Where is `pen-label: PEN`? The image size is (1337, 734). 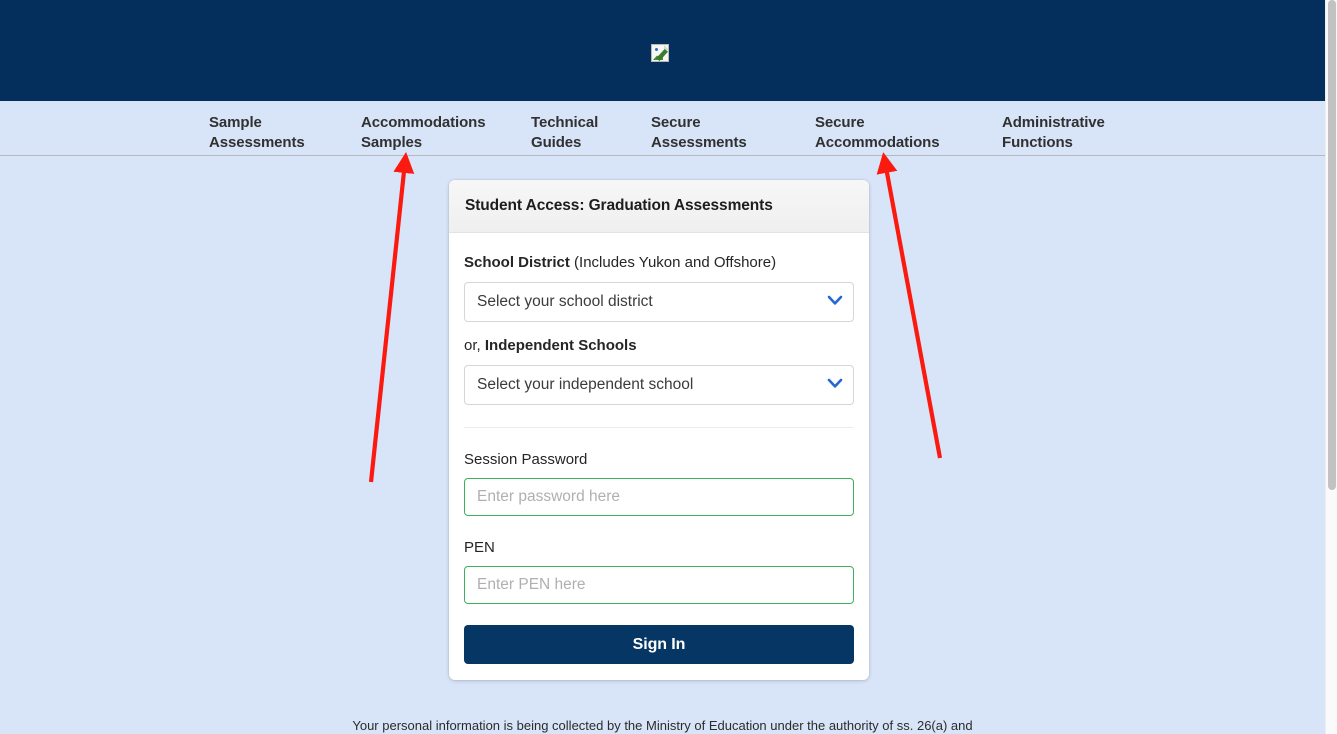
pen-label: PEN is located at coordinates (479, 547).